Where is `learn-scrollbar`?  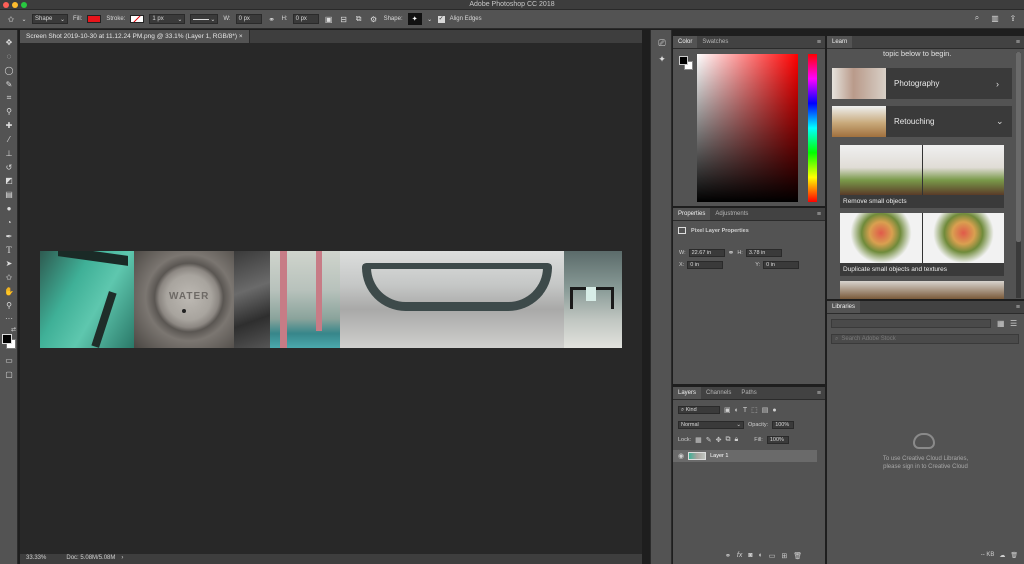 learn-scrollbar is located at coordinates (1018, 175).